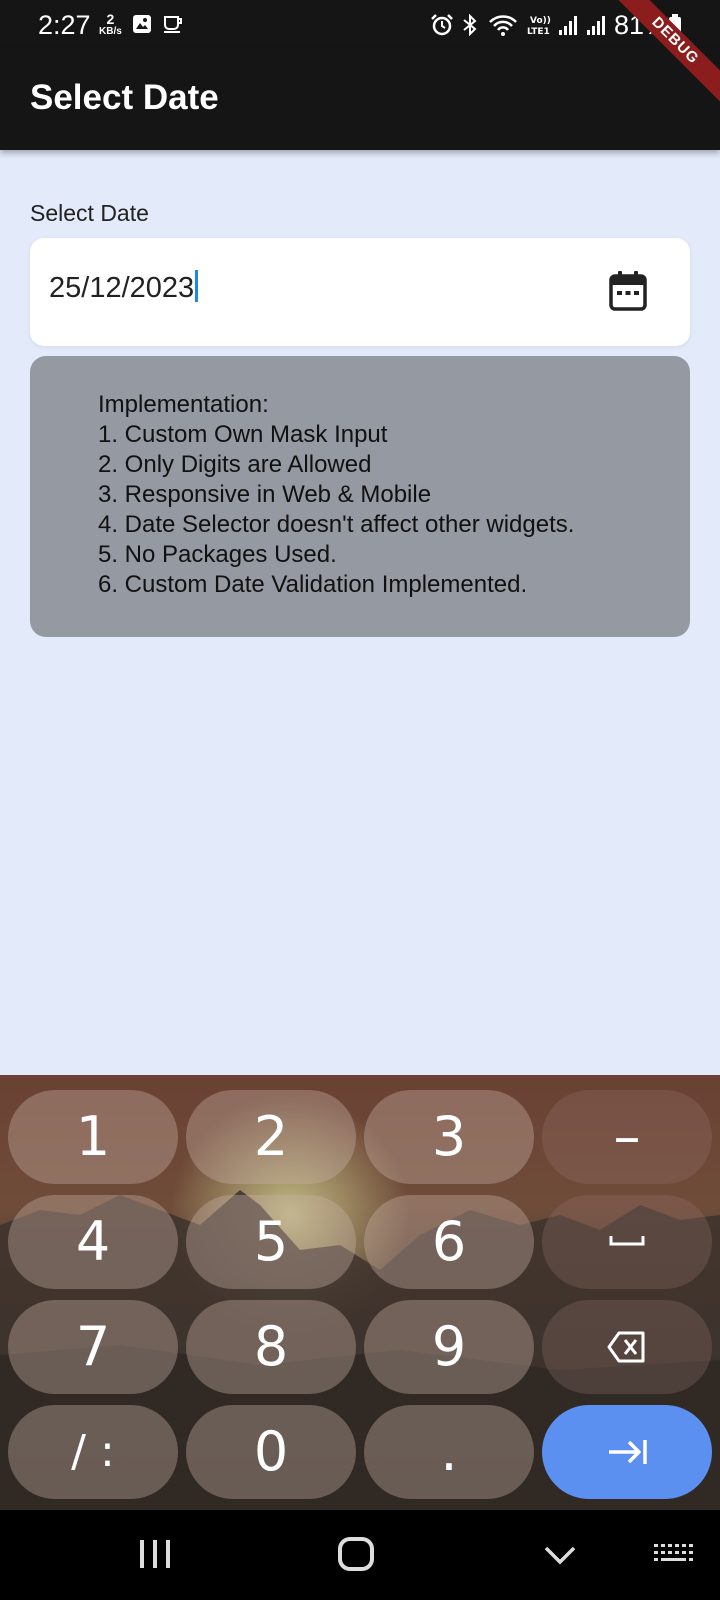  I want to click on status-bar: 2:27 2 KB/s Vo)) LTE1 81%, so click(360, 24).